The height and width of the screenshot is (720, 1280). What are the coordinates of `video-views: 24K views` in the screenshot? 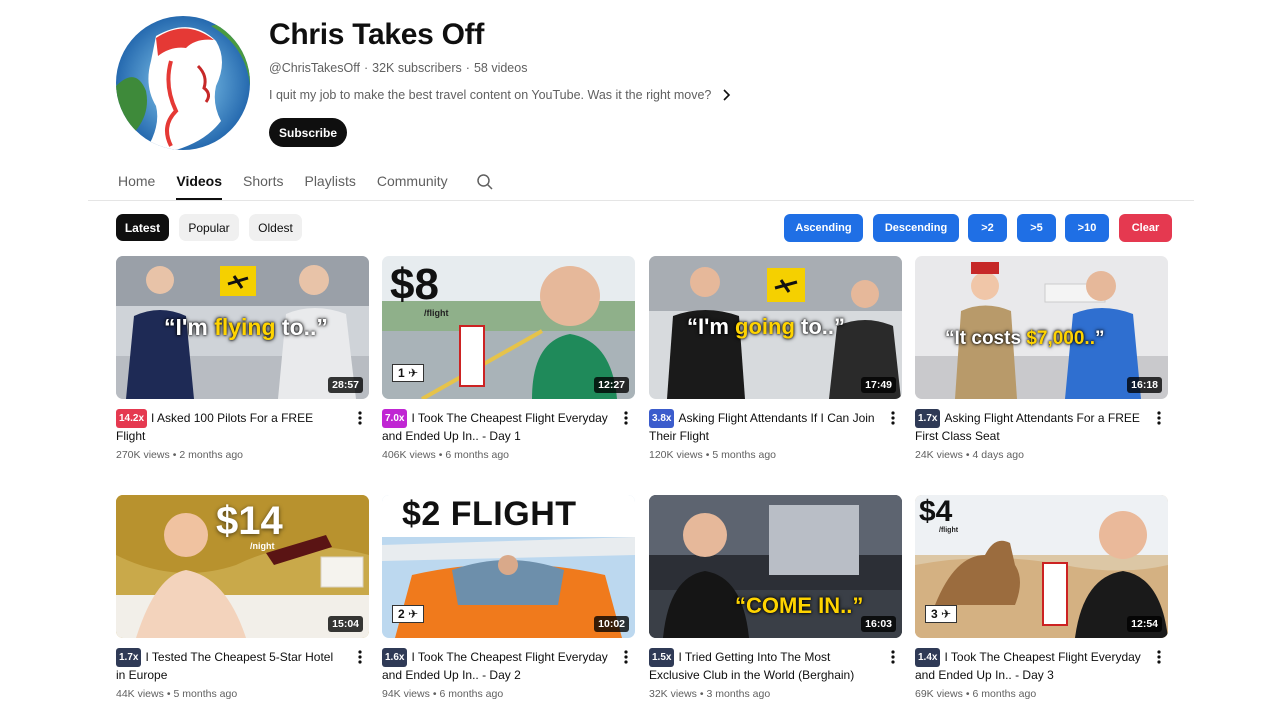 It's located at (939, 455).